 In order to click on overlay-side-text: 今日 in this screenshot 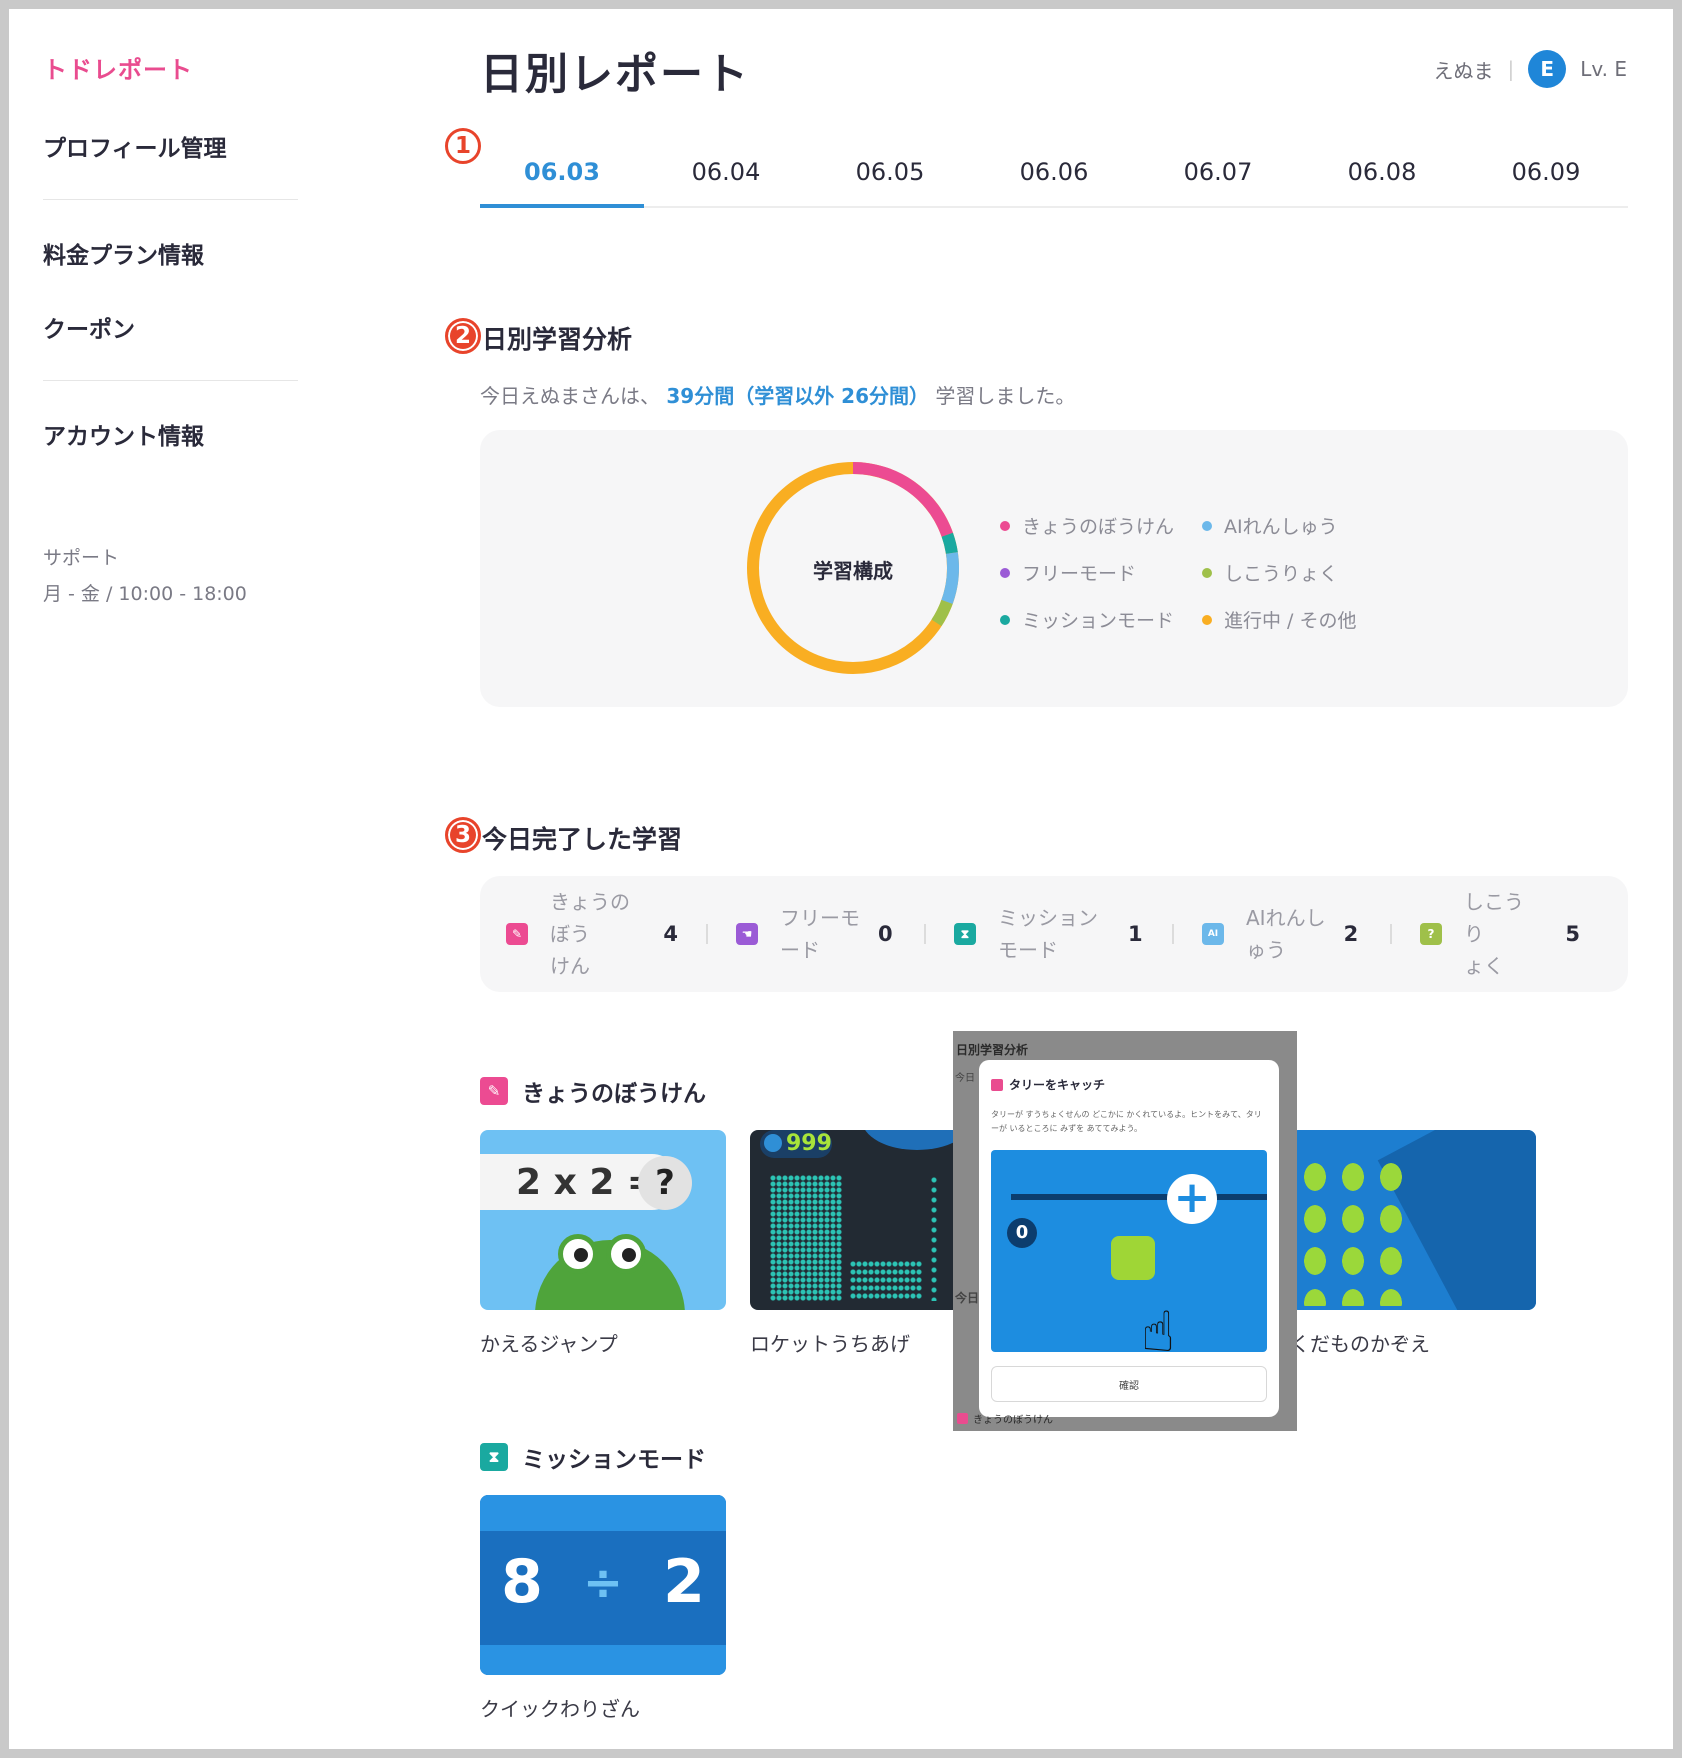, I will do `click(967, 1298)`.